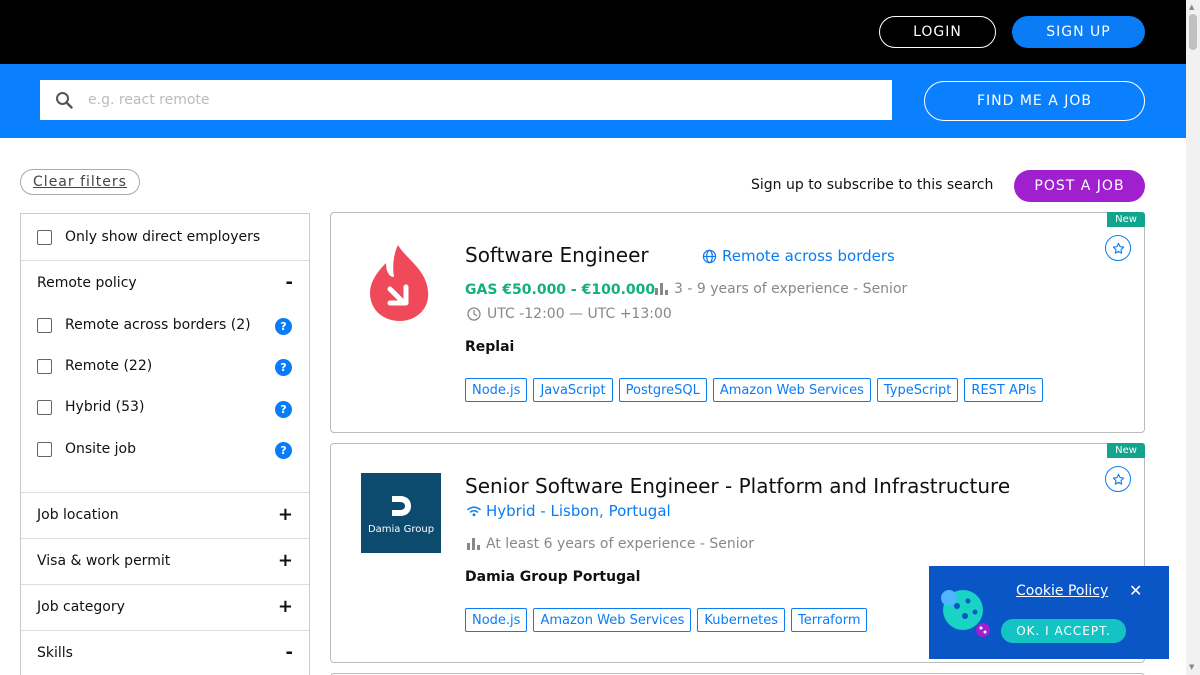 Image resolution: width=1200 pixels, height=675 pixels. Describe the element at coordinates (401, 285) in the screenshot. I see `company-logo-icon` at that location.